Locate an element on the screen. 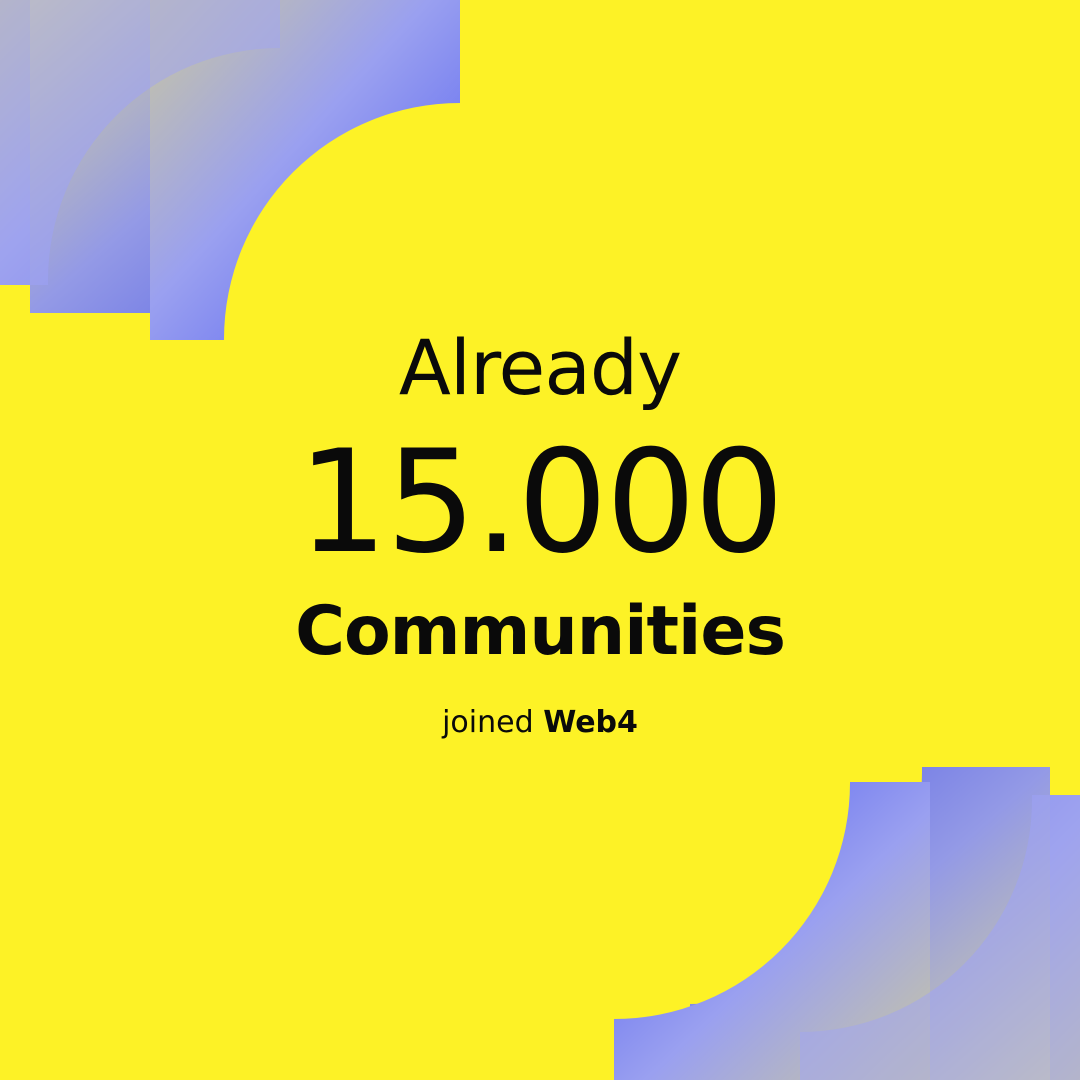 The height and width of the screenshot is (1080, 1080). community-count: 15.000 is located at coordinates (541, 502).